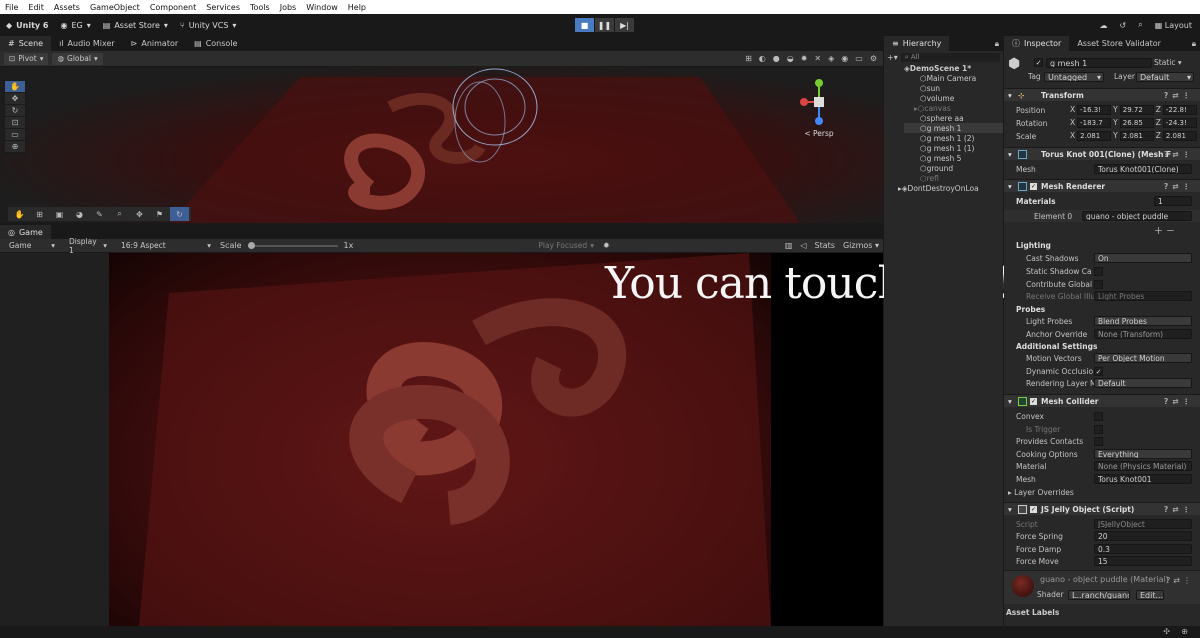 Image resolution: width=1200 pixels, height=638 pixels. Describe the element at coordinates (817, 58) in the screenshot. I see `audio-mute-icon: ✕` at that location.